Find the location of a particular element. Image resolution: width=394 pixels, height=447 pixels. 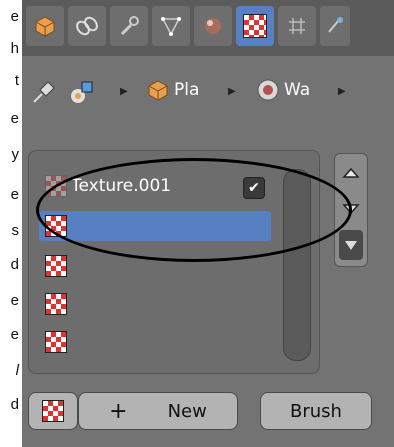

breadcrumb-object-label: Pla is located at coordinates (187, 90).